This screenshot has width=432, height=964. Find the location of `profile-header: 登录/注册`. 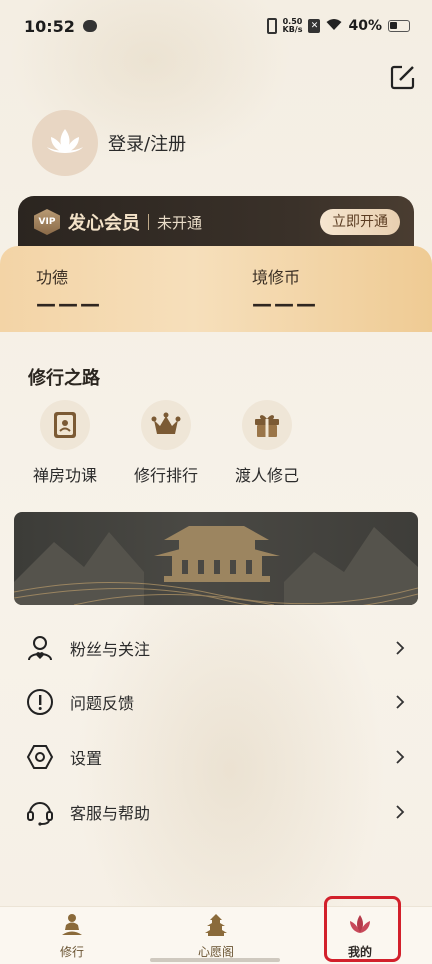

profile-header: 登录/注册 is located at coordinates (109, 143).